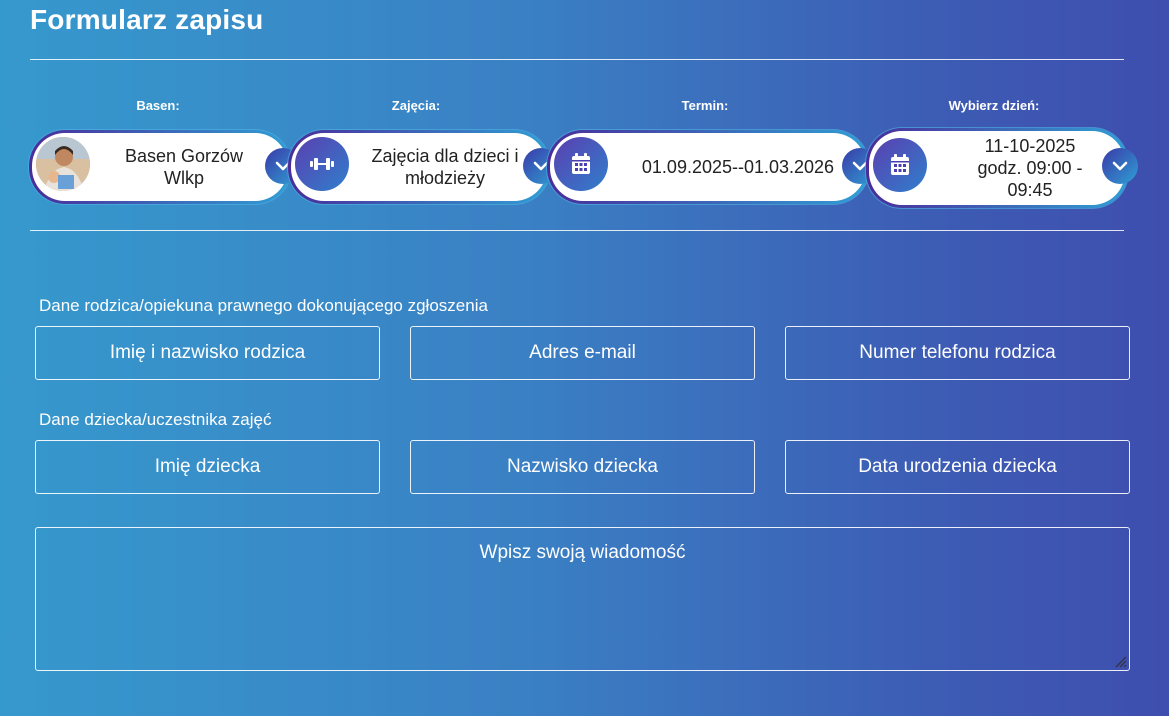 This screenshot has height=716, width=1169. What do you see at coordinates (582, 467) in the screenshot?
I see `child-lastname-input: Nazwisko dziecka` at bounding box center [582, 467].